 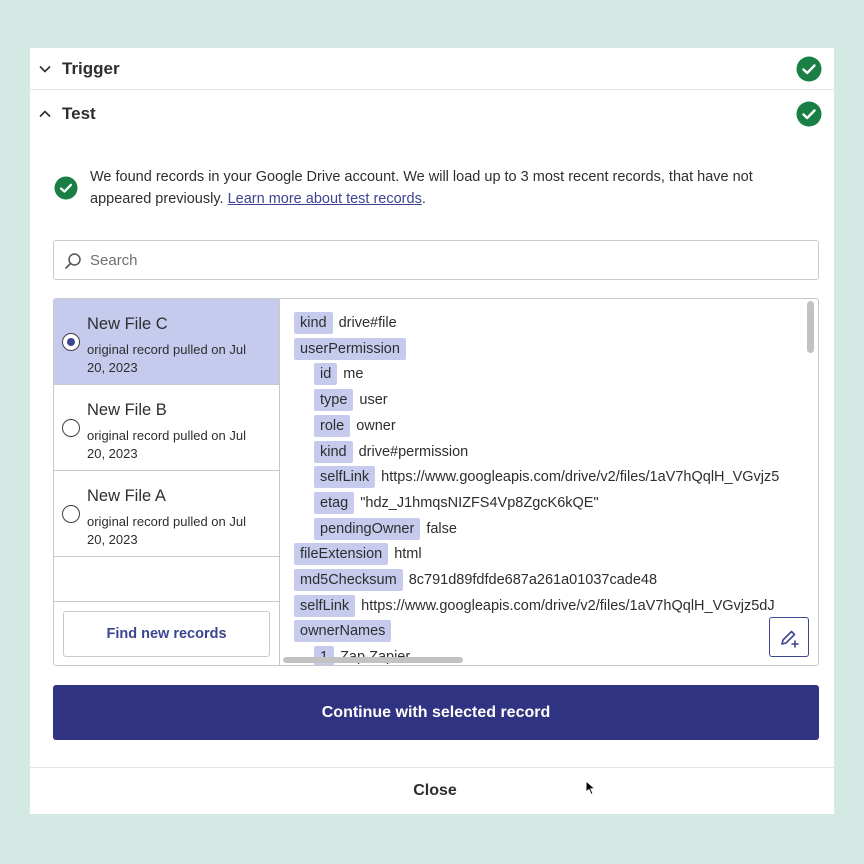 I want to click on edit-add-icon, so click(x=790, y=639).